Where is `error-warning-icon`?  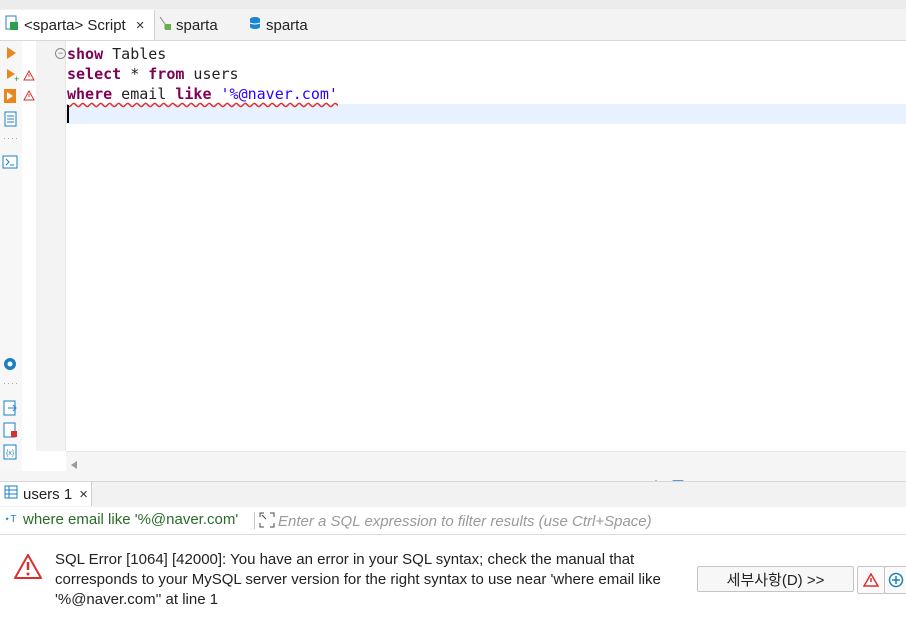
error-warning-icon is located at coordinates (871, 580).